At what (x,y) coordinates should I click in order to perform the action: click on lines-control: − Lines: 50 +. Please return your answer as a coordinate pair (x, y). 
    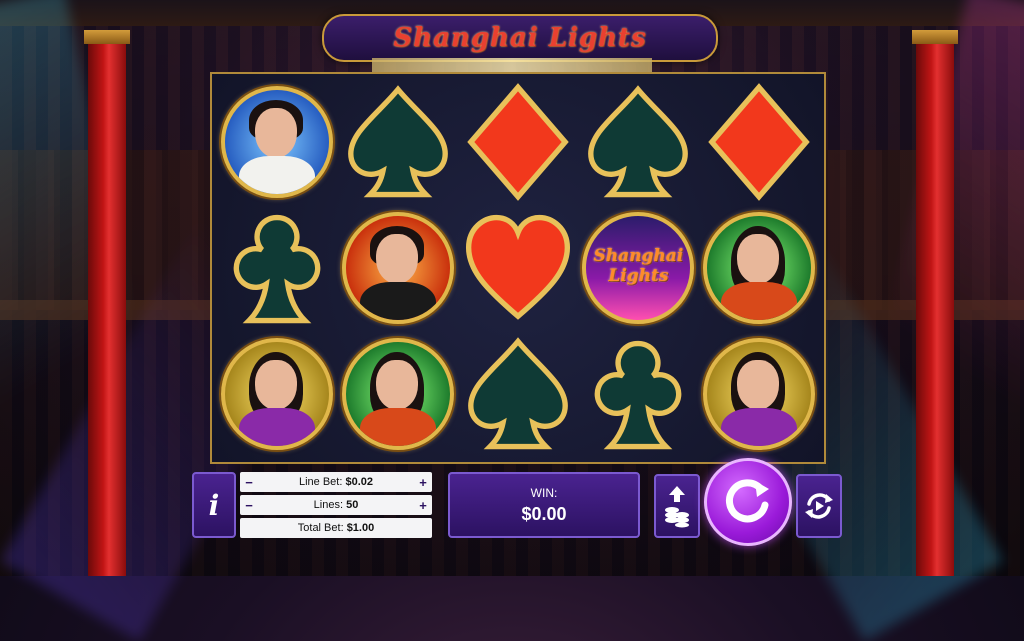
    Looking at the image, I should click on (336, 505).